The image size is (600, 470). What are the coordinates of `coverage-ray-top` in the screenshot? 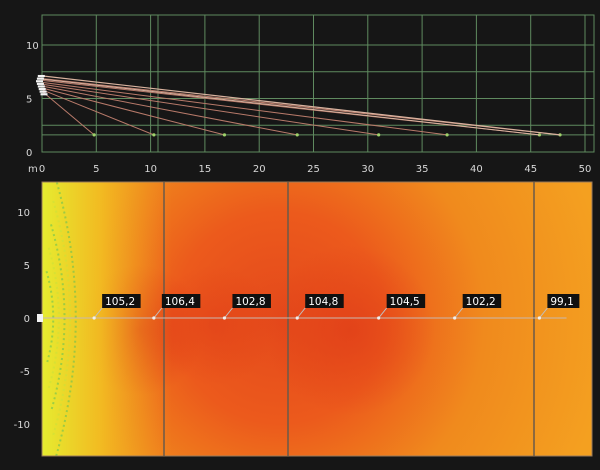 It's located at (302, 105).